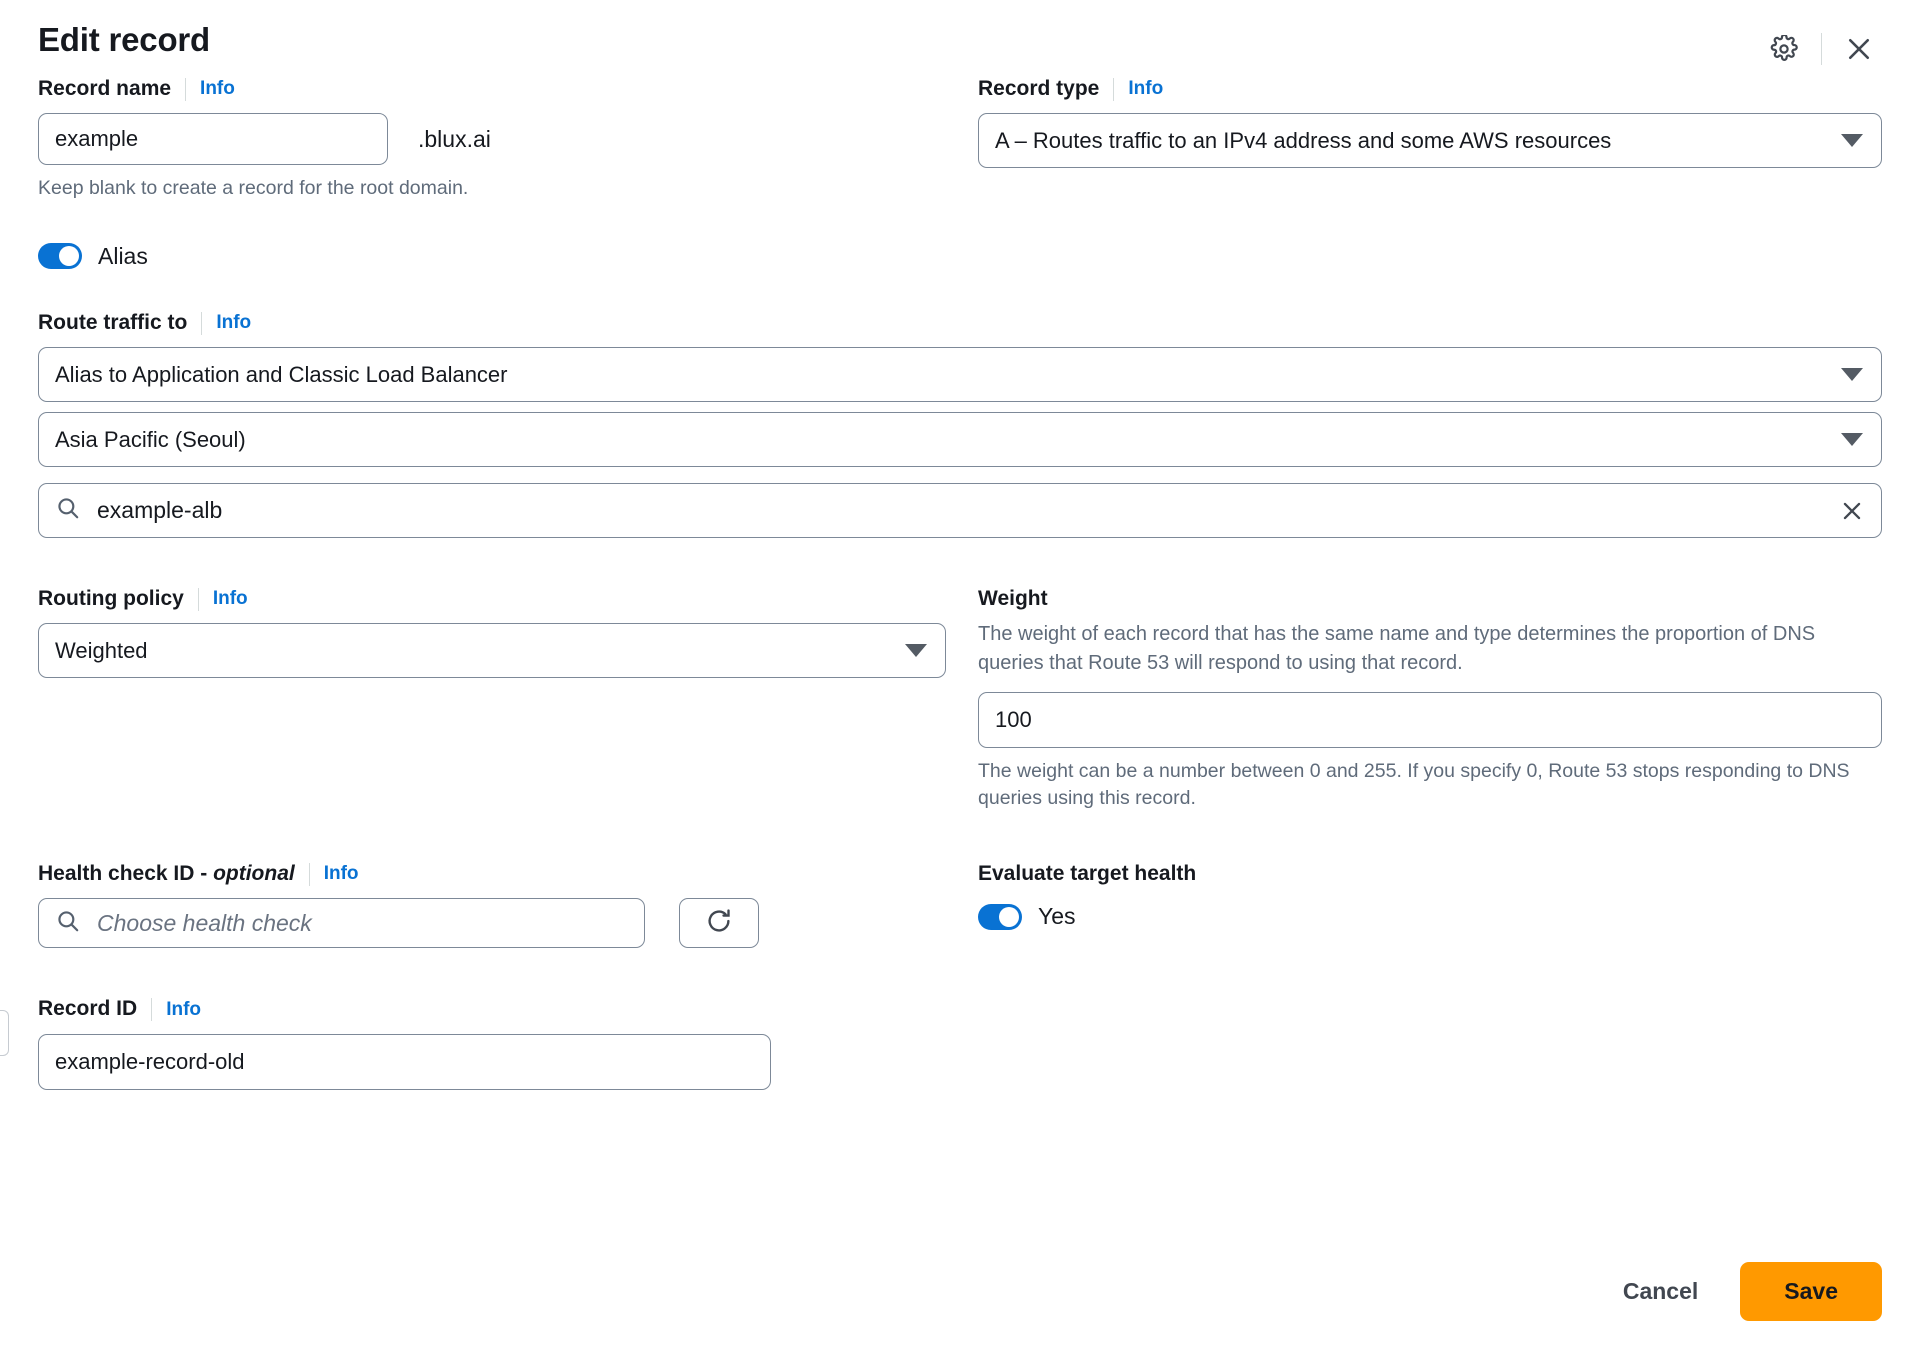  What do you see at coordinates (233, 323) in the screenshot?
I see `route-traffic-info-link: Info` at bounding box center [233, 323].